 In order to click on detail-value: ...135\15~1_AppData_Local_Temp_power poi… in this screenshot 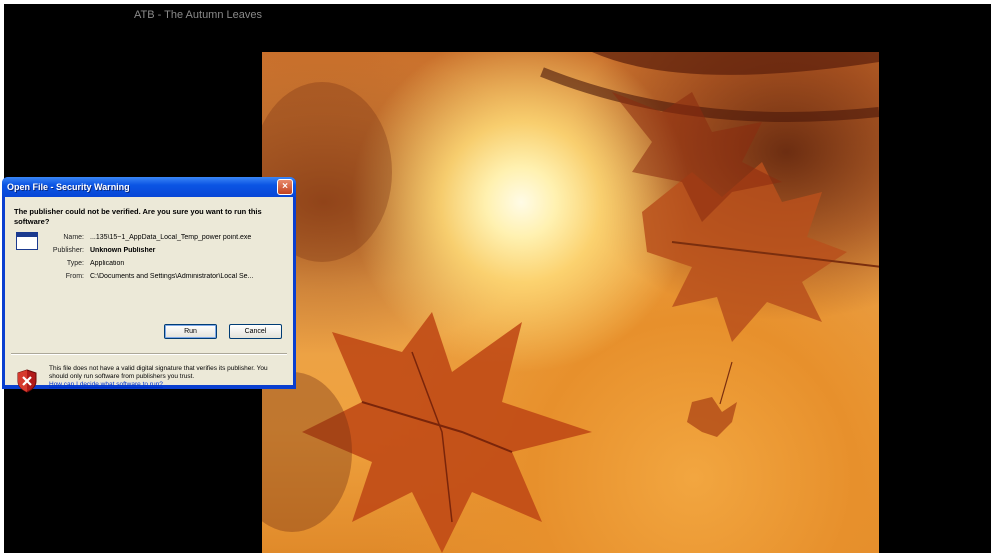, I will do `click(171, 237)`.